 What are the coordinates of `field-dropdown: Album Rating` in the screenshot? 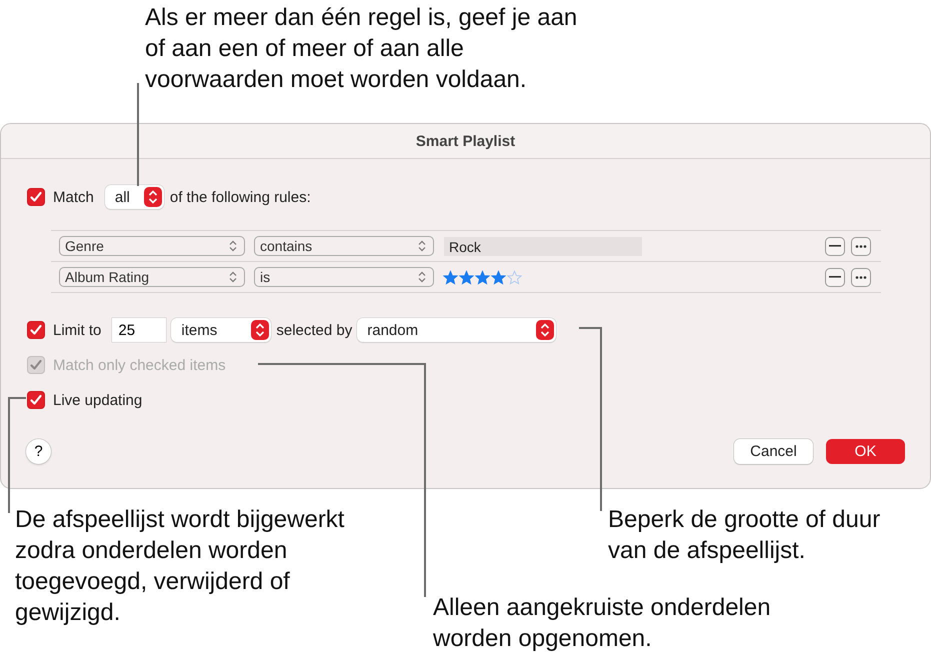 It's located at (152, 277).